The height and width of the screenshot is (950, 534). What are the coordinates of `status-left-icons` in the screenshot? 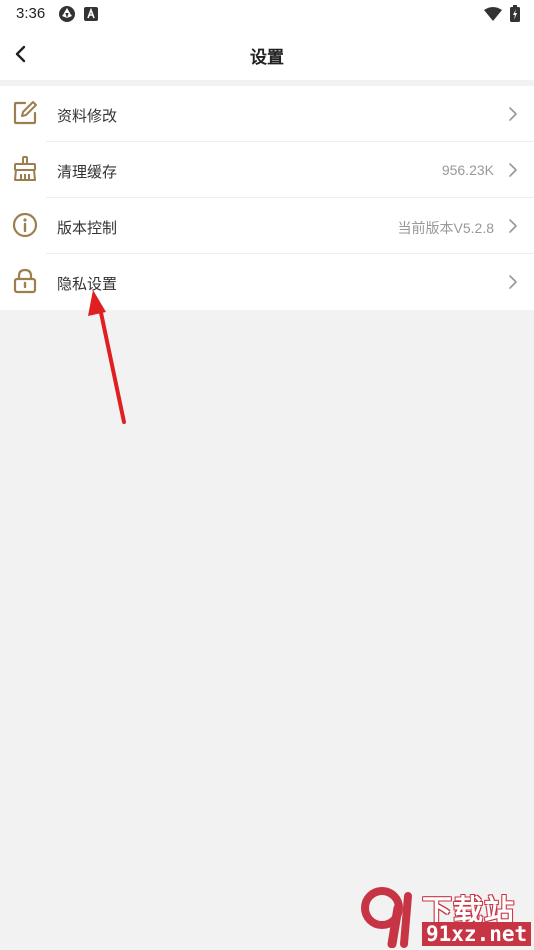 It's located at (78, 14).